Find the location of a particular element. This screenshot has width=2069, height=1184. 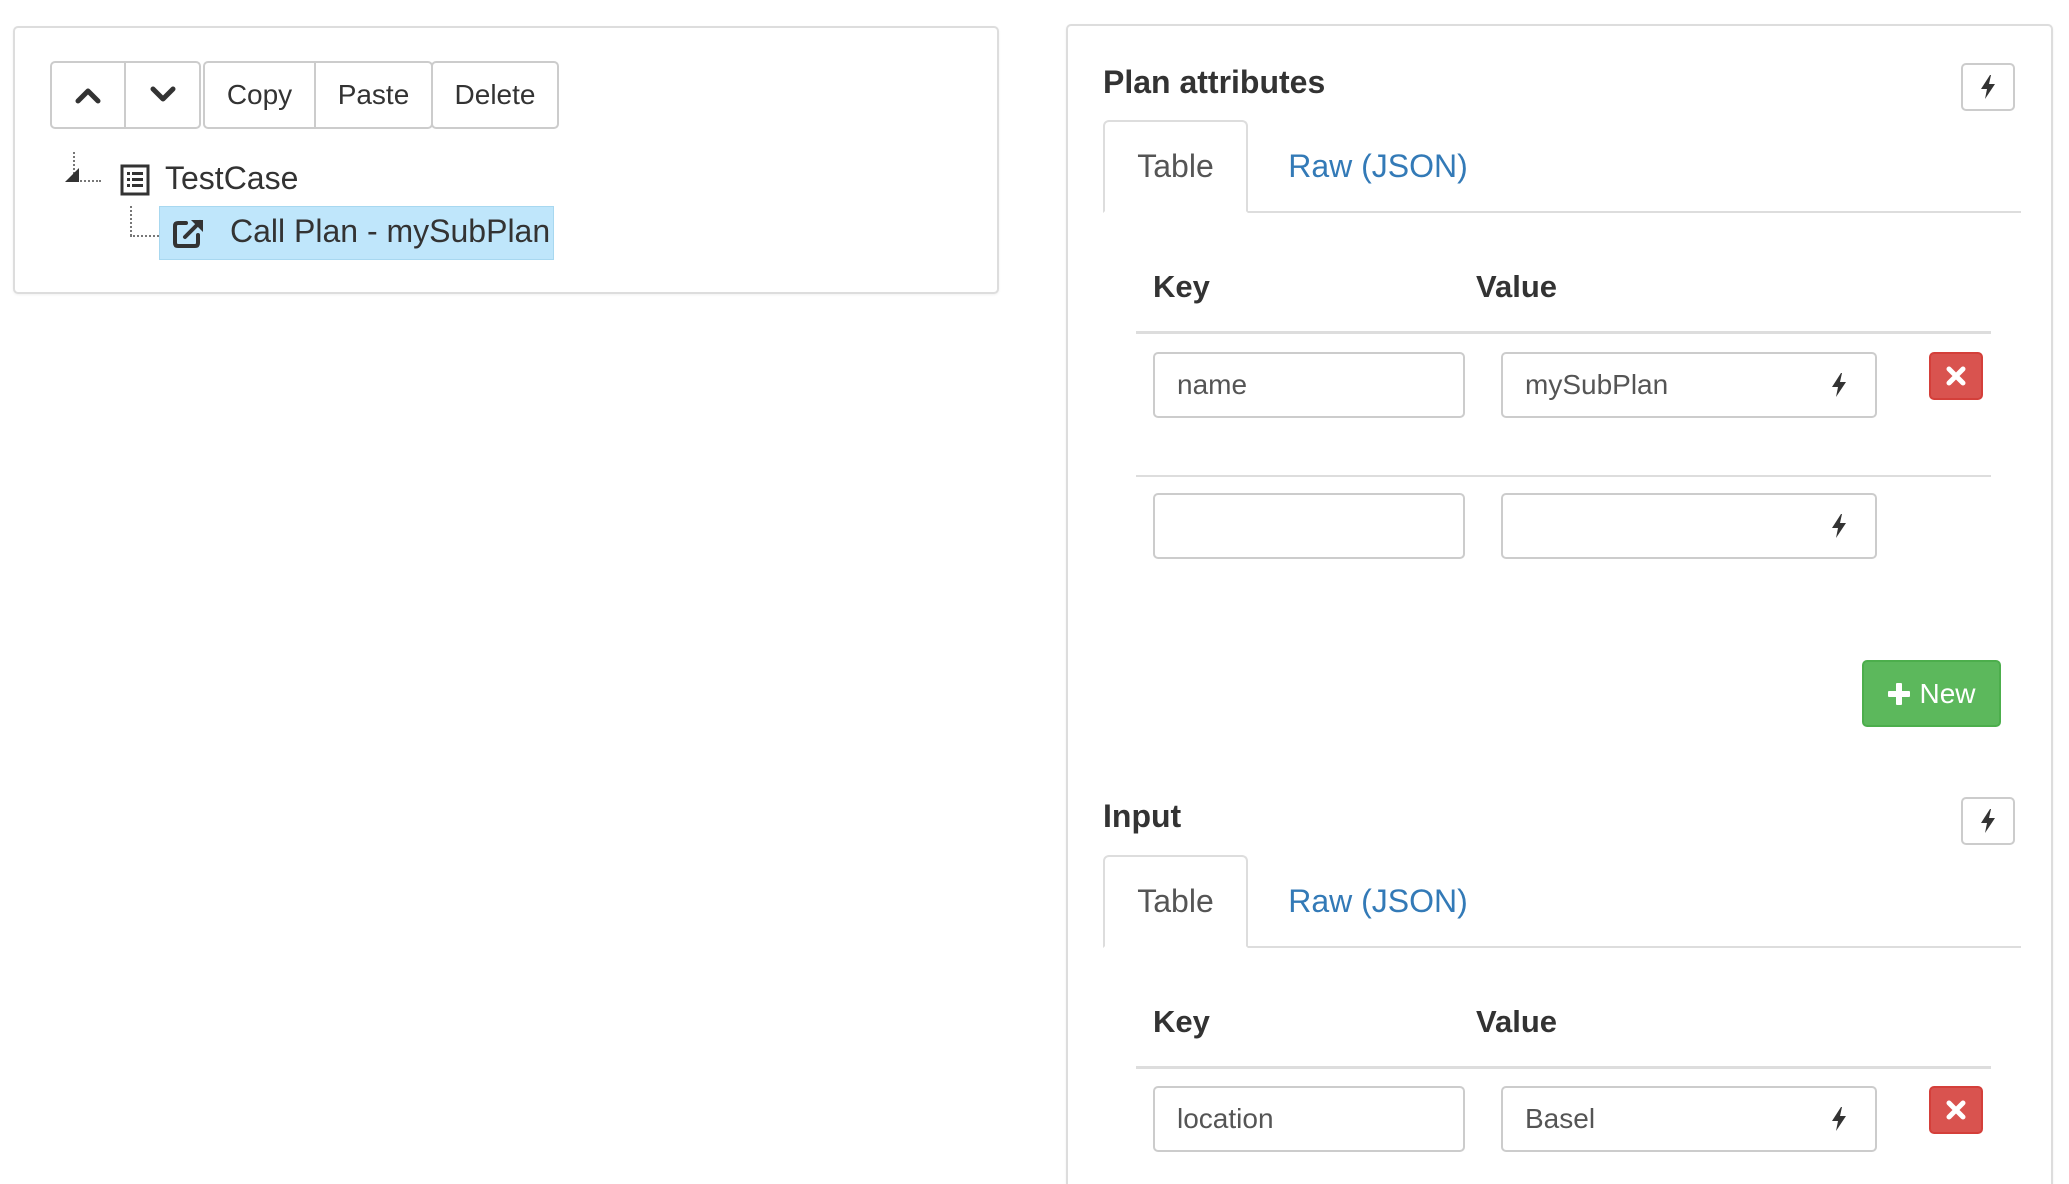

key-input: name is located at coordinates (1309, 385).